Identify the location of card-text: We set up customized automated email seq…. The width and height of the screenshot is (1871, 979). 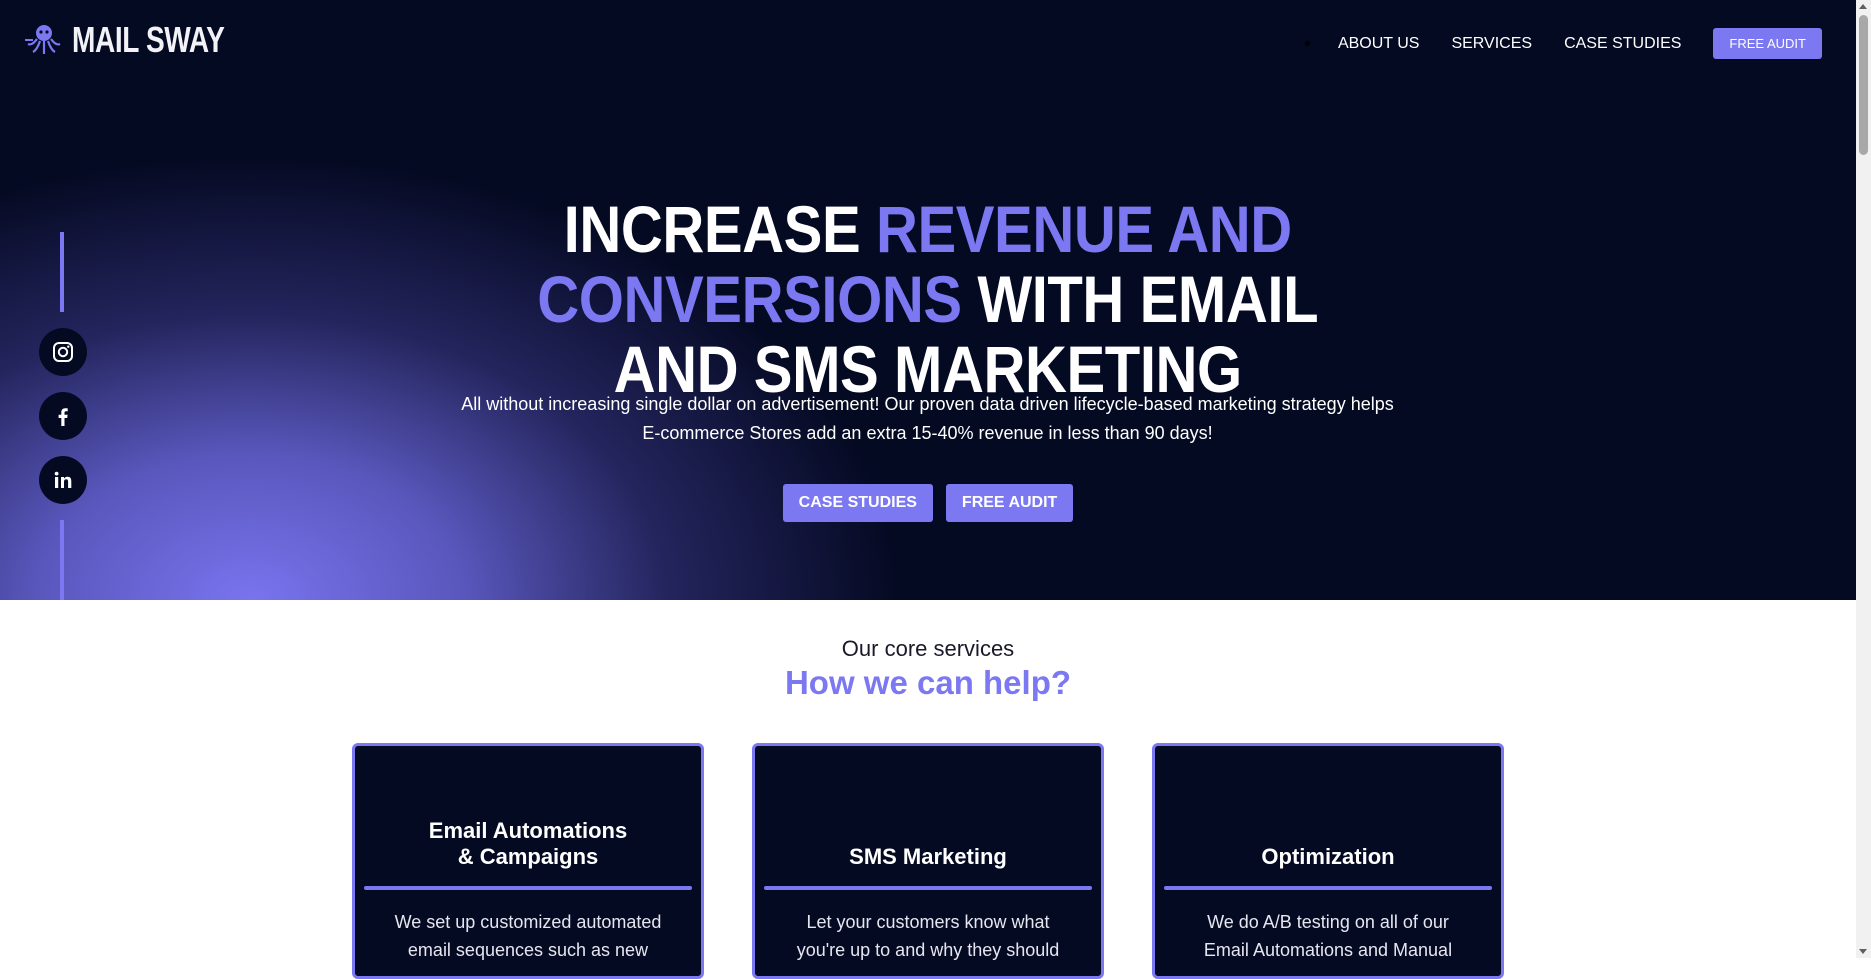
(528, 936).